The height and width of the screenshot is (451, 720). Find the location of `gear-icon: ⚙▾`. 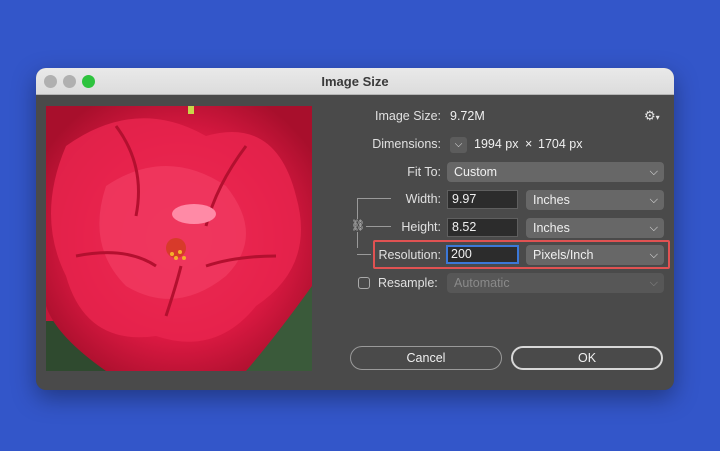

gear-icon: ⚙▾ is located at coordinates (652, 116).